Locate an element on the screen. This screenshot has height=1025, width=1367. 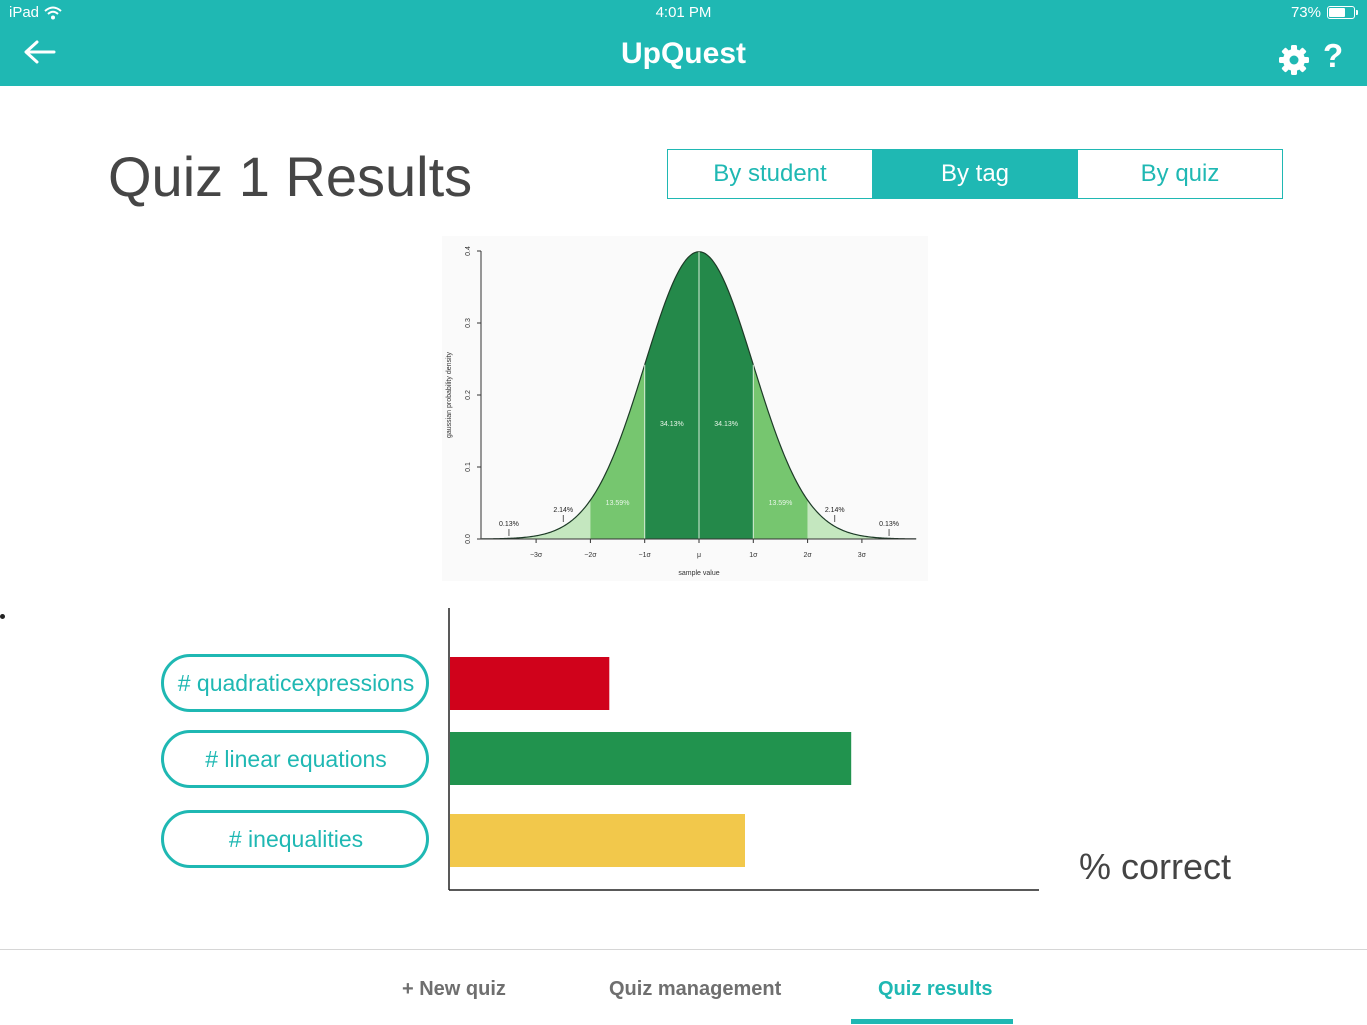
tag-label: # linear equations is located at coordinates (296, 758).